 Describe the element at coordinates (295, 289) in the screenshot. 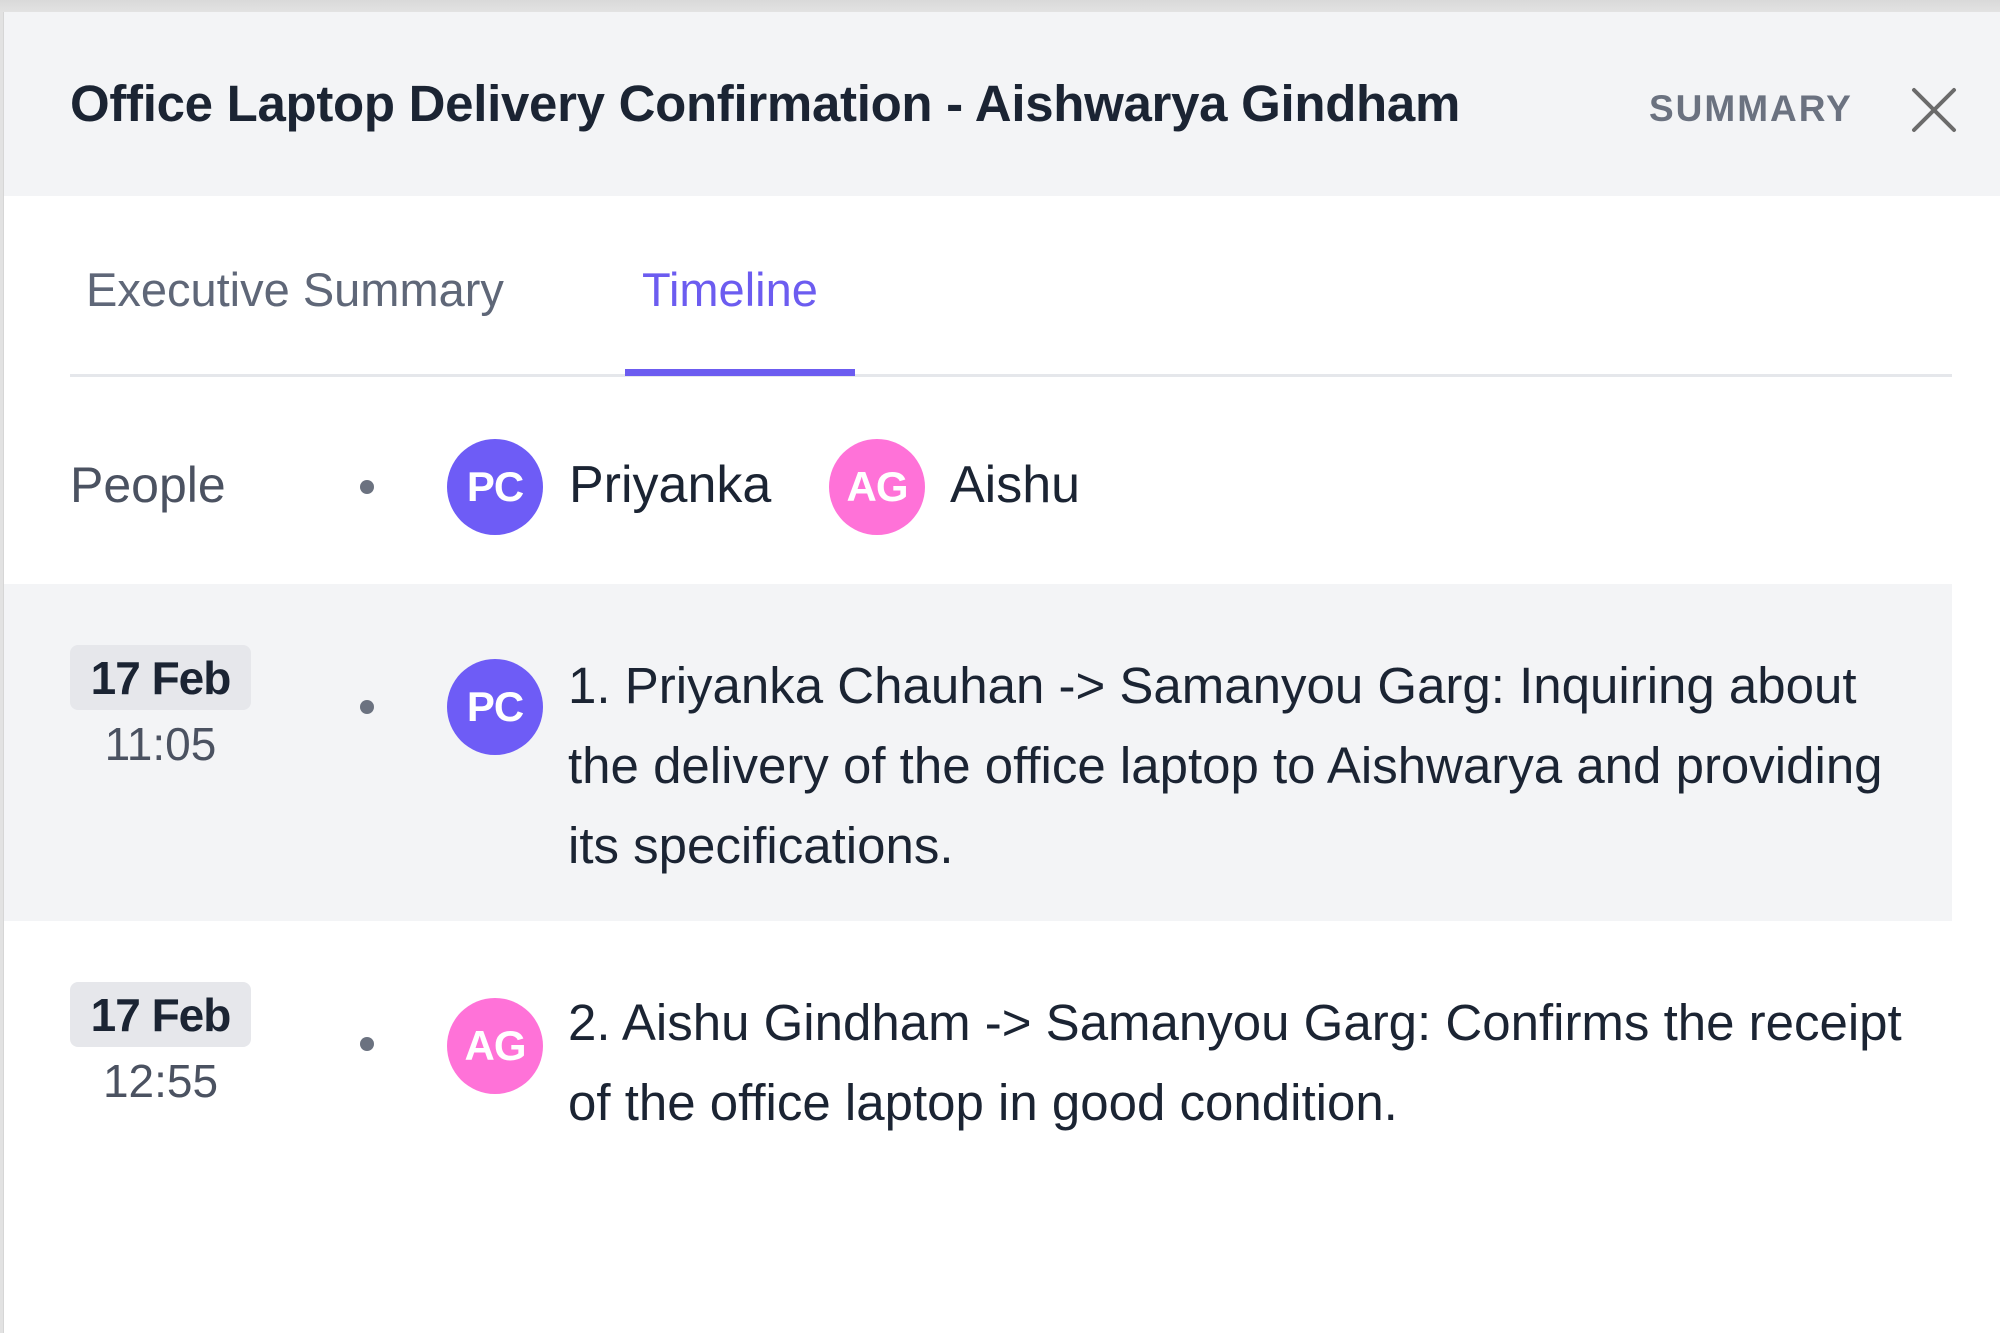

I see `tab-executive-summary: Executive Summary` at that location.